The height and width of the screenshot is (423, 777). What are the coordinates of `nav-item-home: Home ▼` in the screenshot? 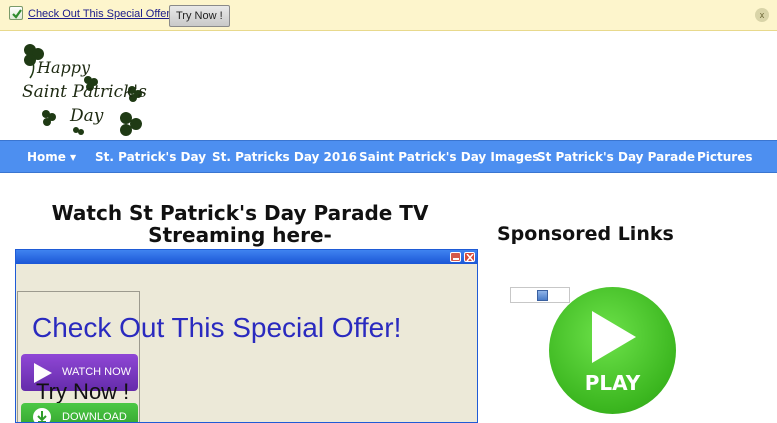 It's located at (51, 157).